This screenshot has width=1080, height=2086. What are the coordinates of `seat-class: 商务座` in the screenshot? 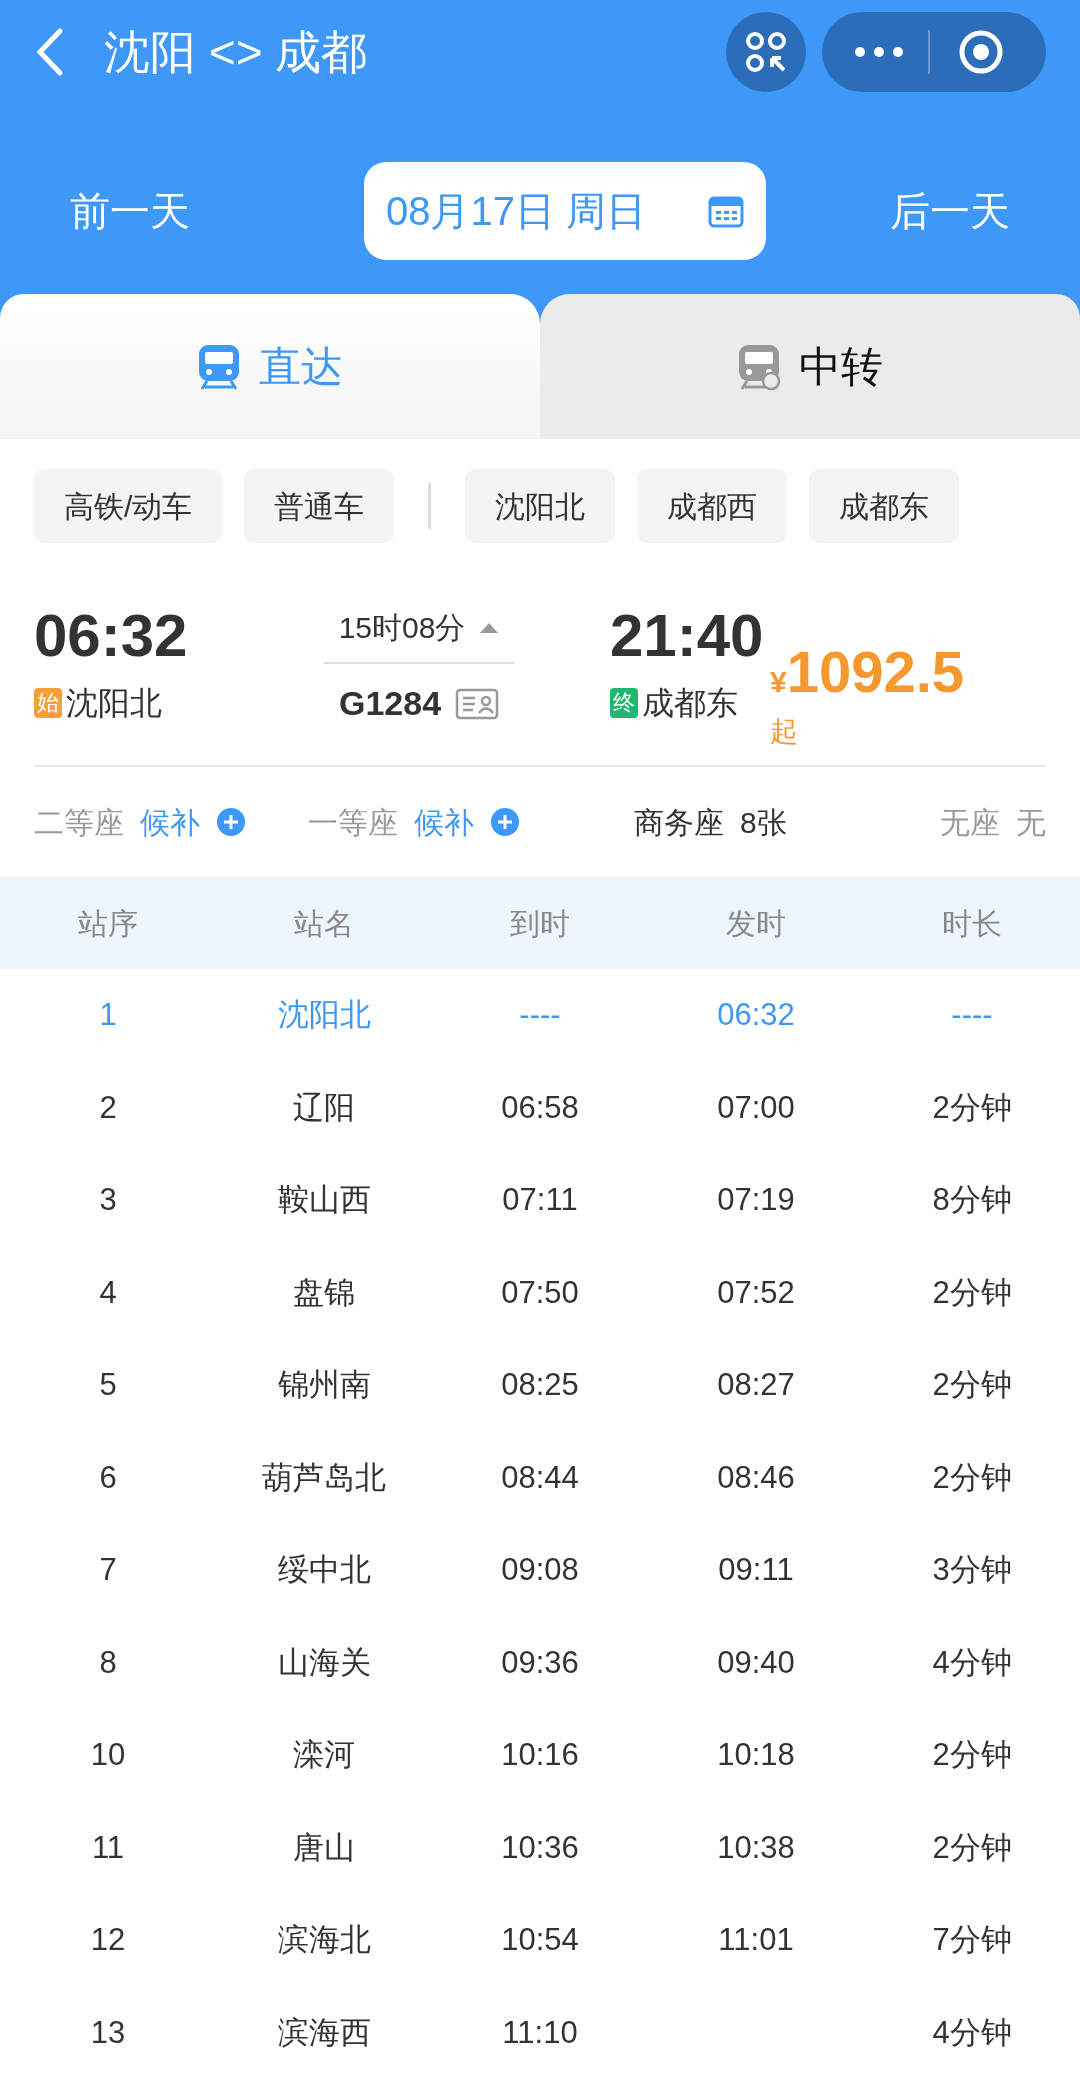 It's located at (679, 822).